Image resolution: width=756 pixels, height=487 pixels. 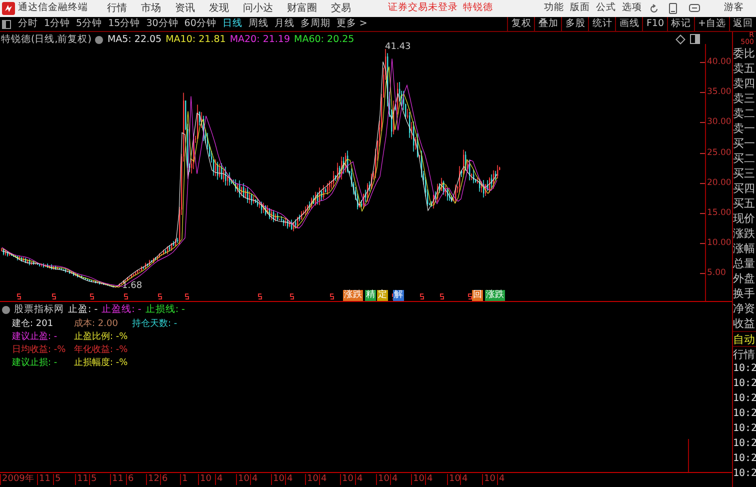 I want to click on date-label: 1, so click(x=184, y=479).